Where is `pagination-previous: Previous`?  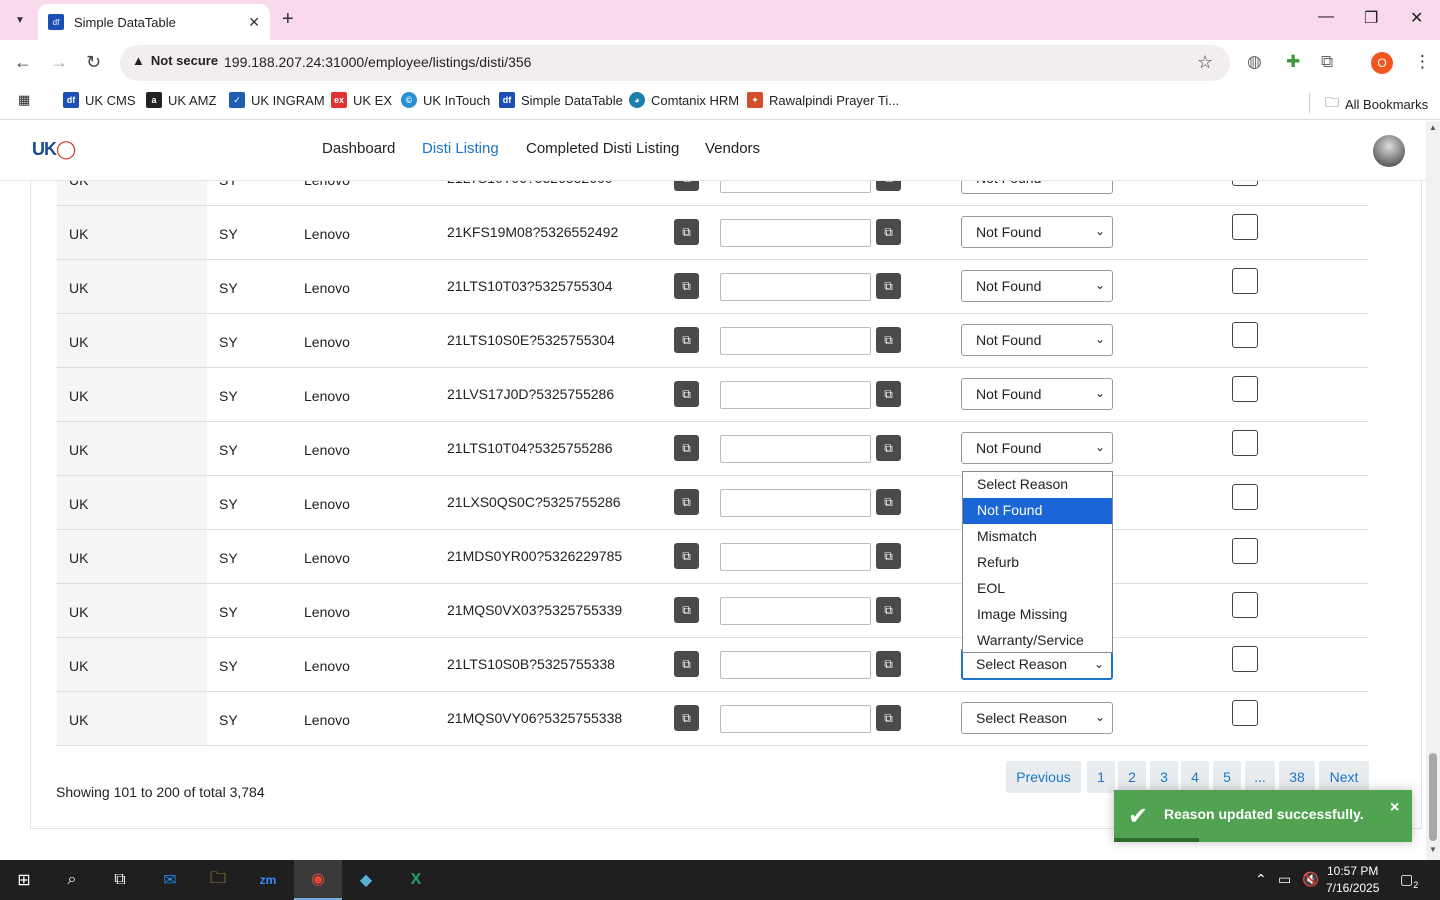 pagination-previous: Previous is located at coordinates (1043, 777).